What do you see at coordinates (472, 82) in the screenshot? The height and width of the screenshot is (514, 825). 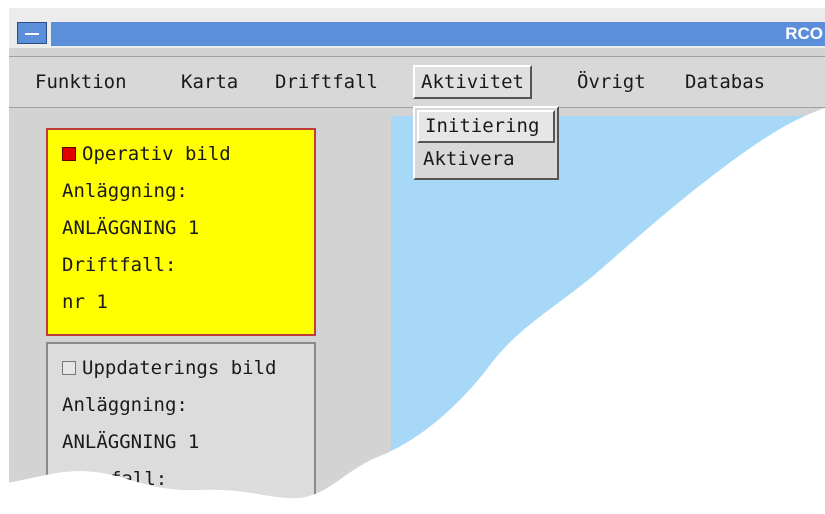 I see `menu-aktivitet: Aktivitet` at bounding box center [472, 82].